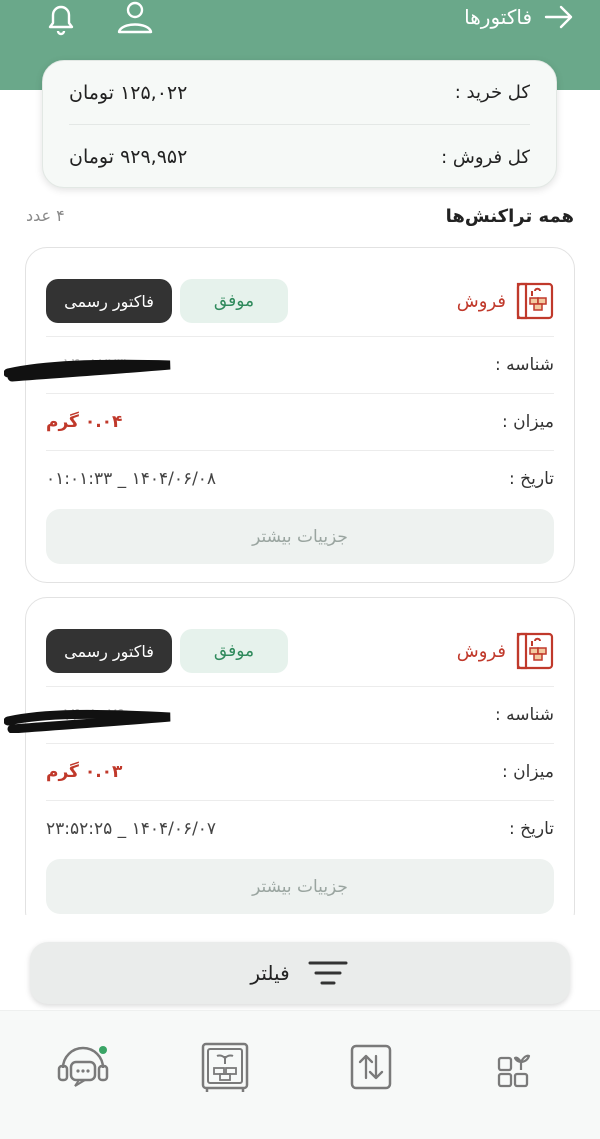 The width and height of the screenshot is (600, 1139). I want to click on bottom-tab-bar, so click(300, 1074).